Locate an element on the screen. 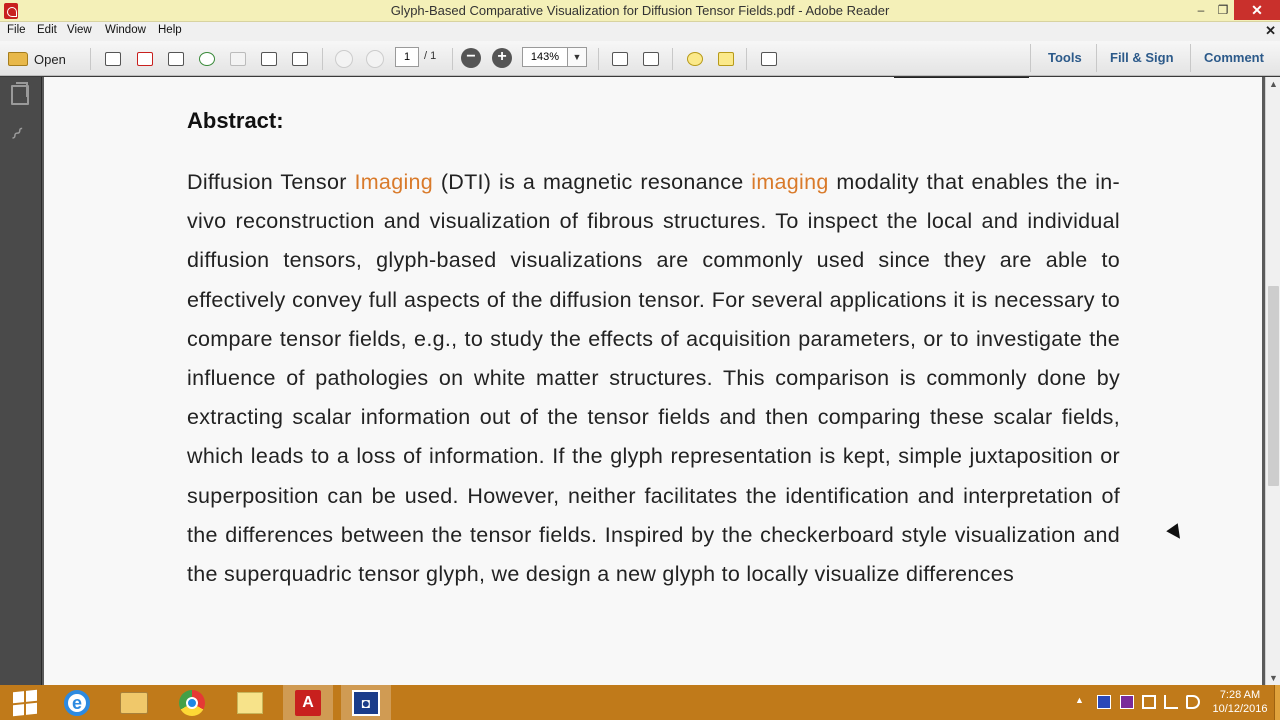  menu-view: View is located at coordinates (79, 30).